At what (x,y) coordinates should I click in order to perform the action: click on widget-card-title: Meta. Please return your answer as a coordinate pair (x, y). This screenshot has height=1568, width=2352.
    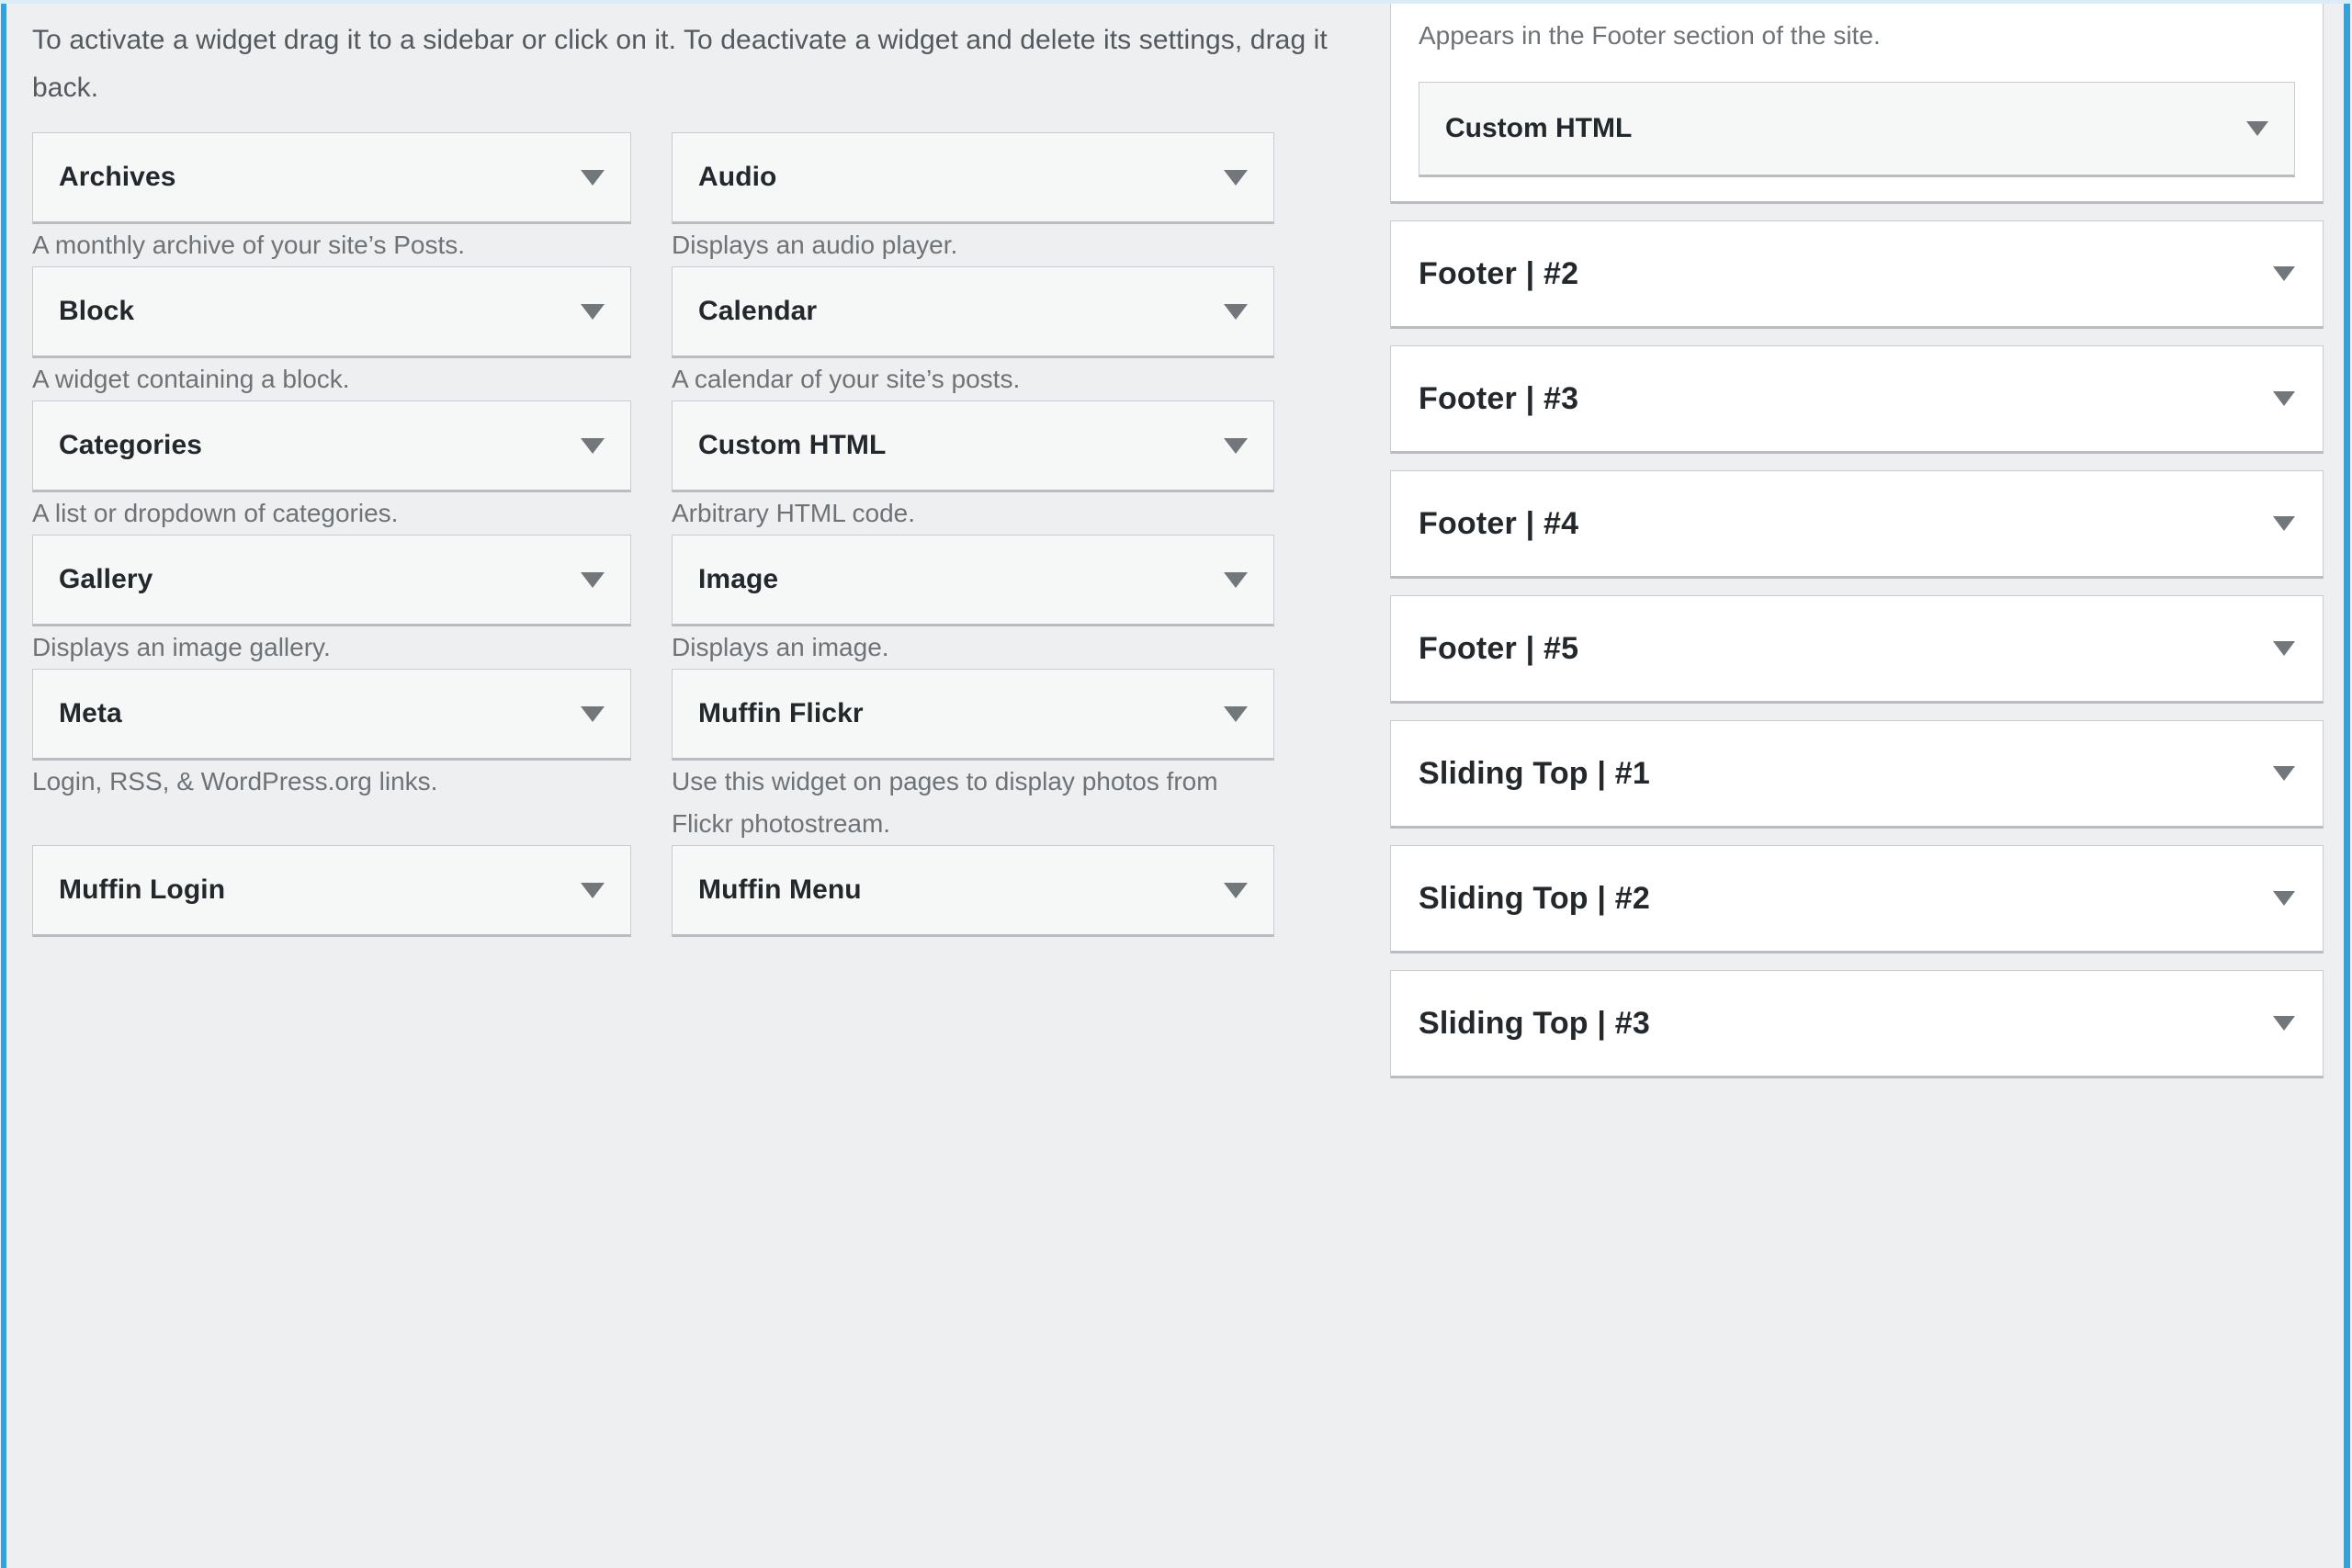
    Looking at the image, I should click on (91, 713).